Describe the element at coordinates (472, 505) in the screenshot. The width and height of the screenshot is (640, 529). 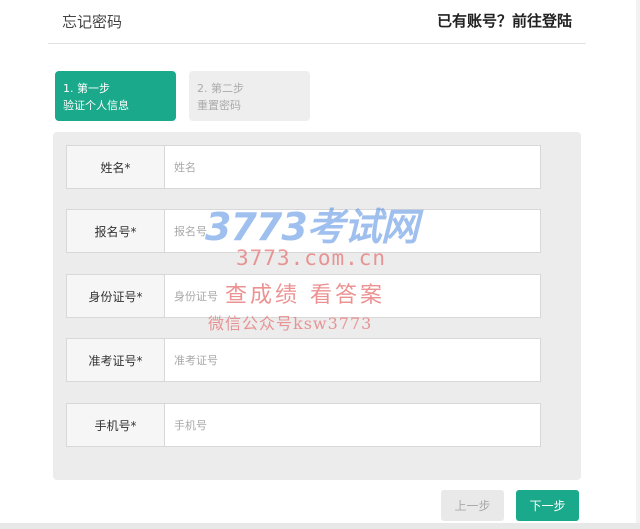
I see `prev-step-button: 上一步` at that location.